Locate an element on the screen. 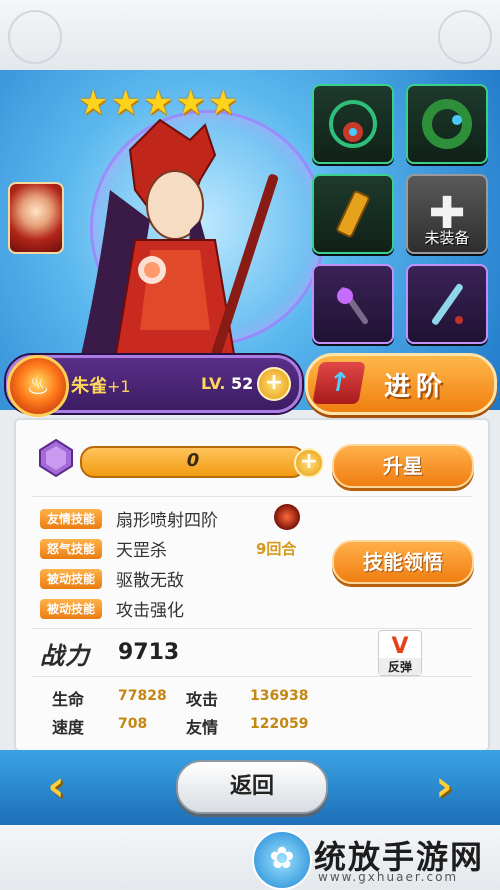 The width and height of the screenshot is (500, 890). necklace-icon is located at coordinates (353, 124).